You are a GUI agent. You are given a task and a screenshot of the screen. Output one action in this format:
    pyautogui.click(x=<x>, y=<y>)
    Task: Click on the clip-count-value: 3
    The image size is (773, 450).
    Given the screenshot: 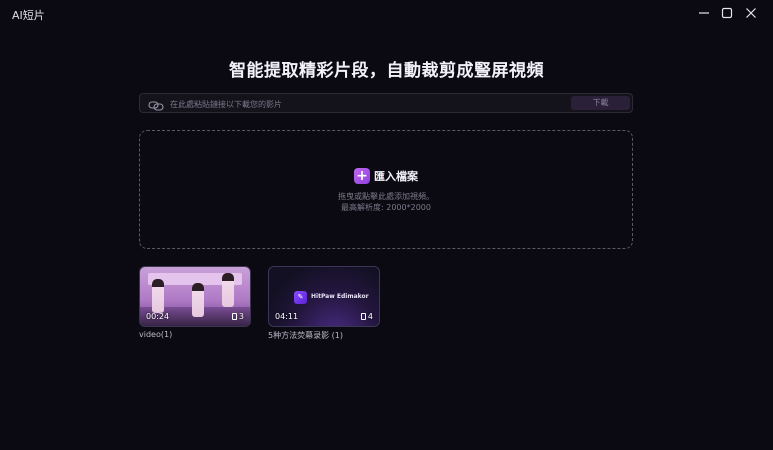 What is the action you would take?
    pyautogui.click(x=241, y=316)
    